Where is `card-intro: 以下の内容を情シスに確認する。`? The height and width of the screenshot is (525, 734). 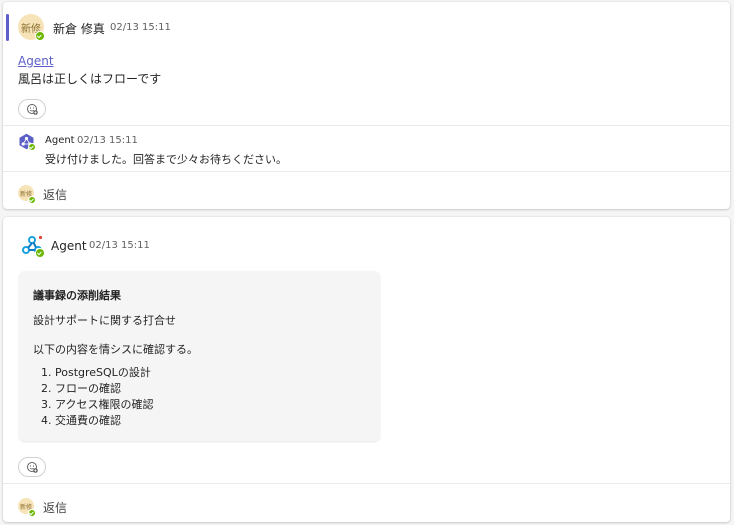
card-intro: 以下の内容を情シスに確認する。 is located at coordinates (115, 349).